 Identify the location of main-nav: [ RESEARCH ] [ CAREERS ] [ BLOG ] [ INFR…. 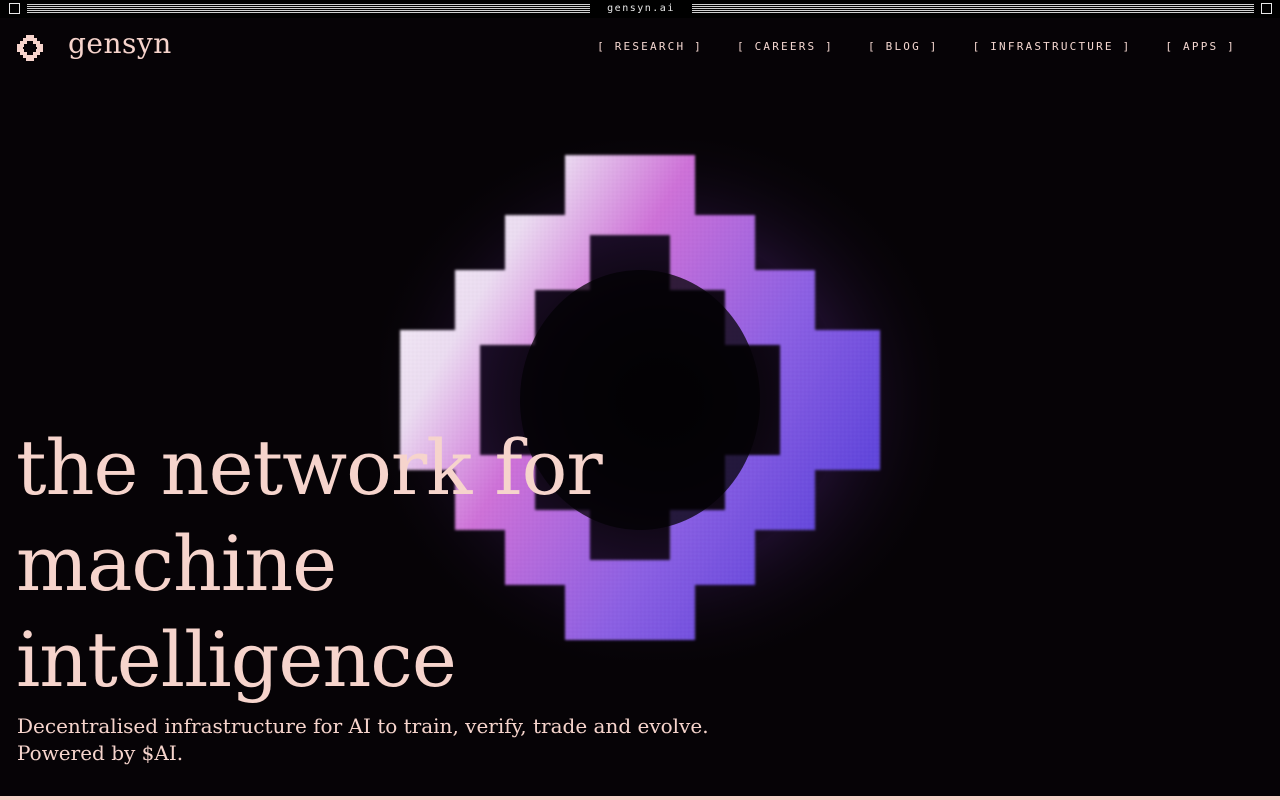
(916, 46).